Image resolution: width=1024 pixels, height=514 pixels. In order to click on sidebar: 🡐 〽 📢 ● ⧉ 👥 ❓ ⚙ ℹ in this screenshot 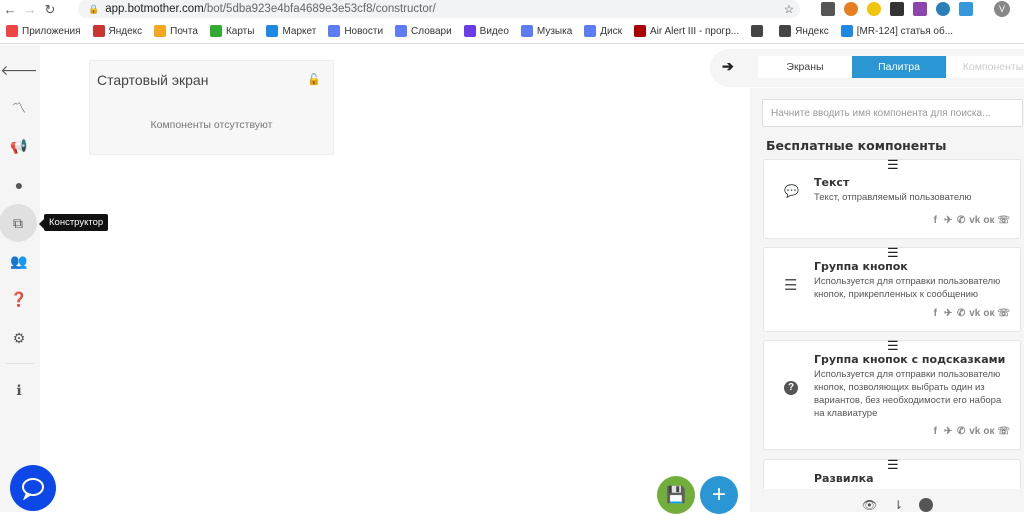, I will do `click(20, 278)`.